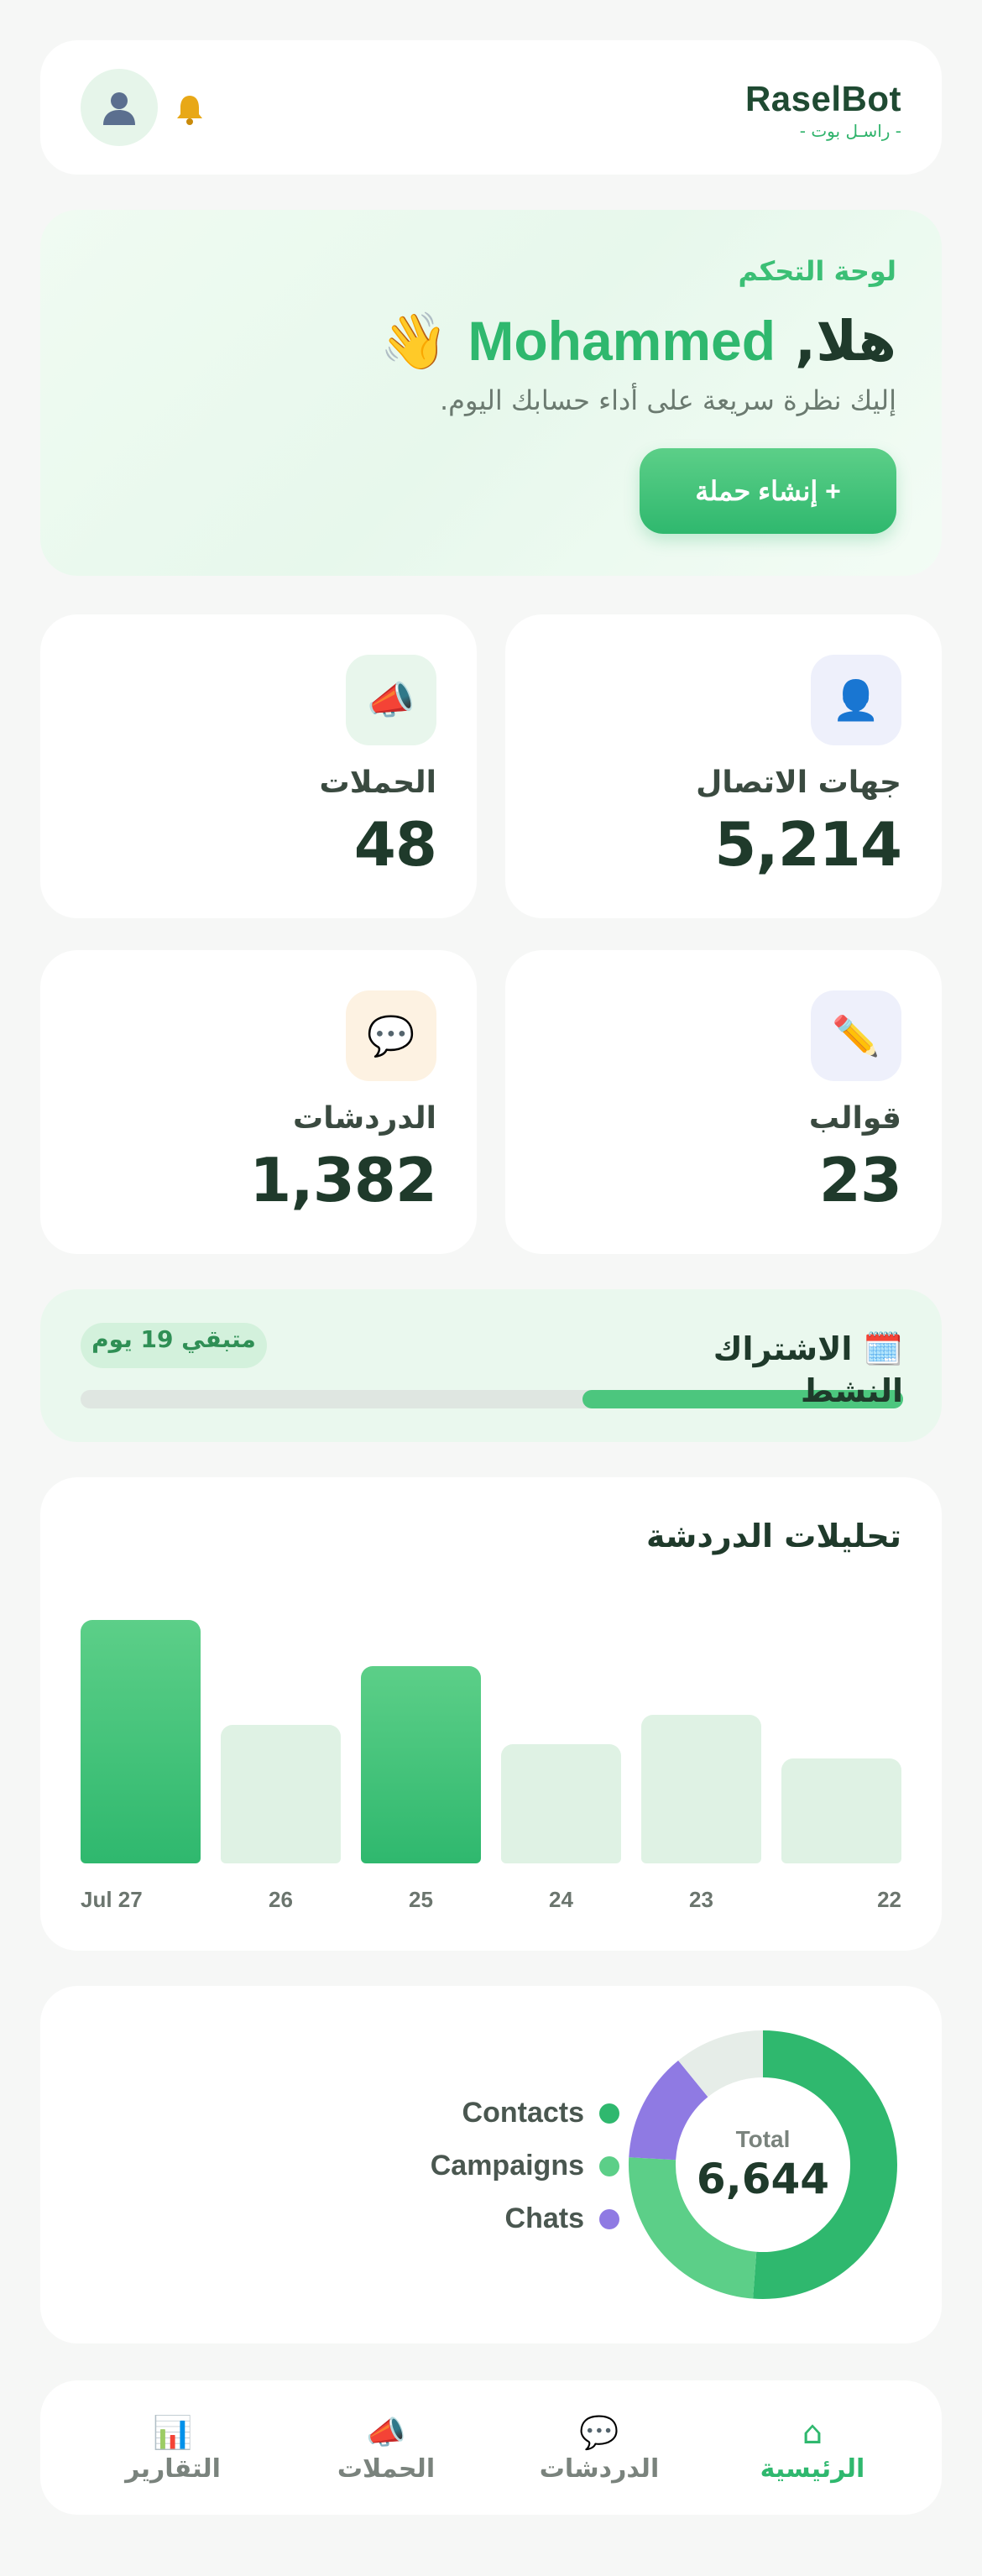  I want to click on create-campaign-button: + إنشاء حملة, so click(768, 491).